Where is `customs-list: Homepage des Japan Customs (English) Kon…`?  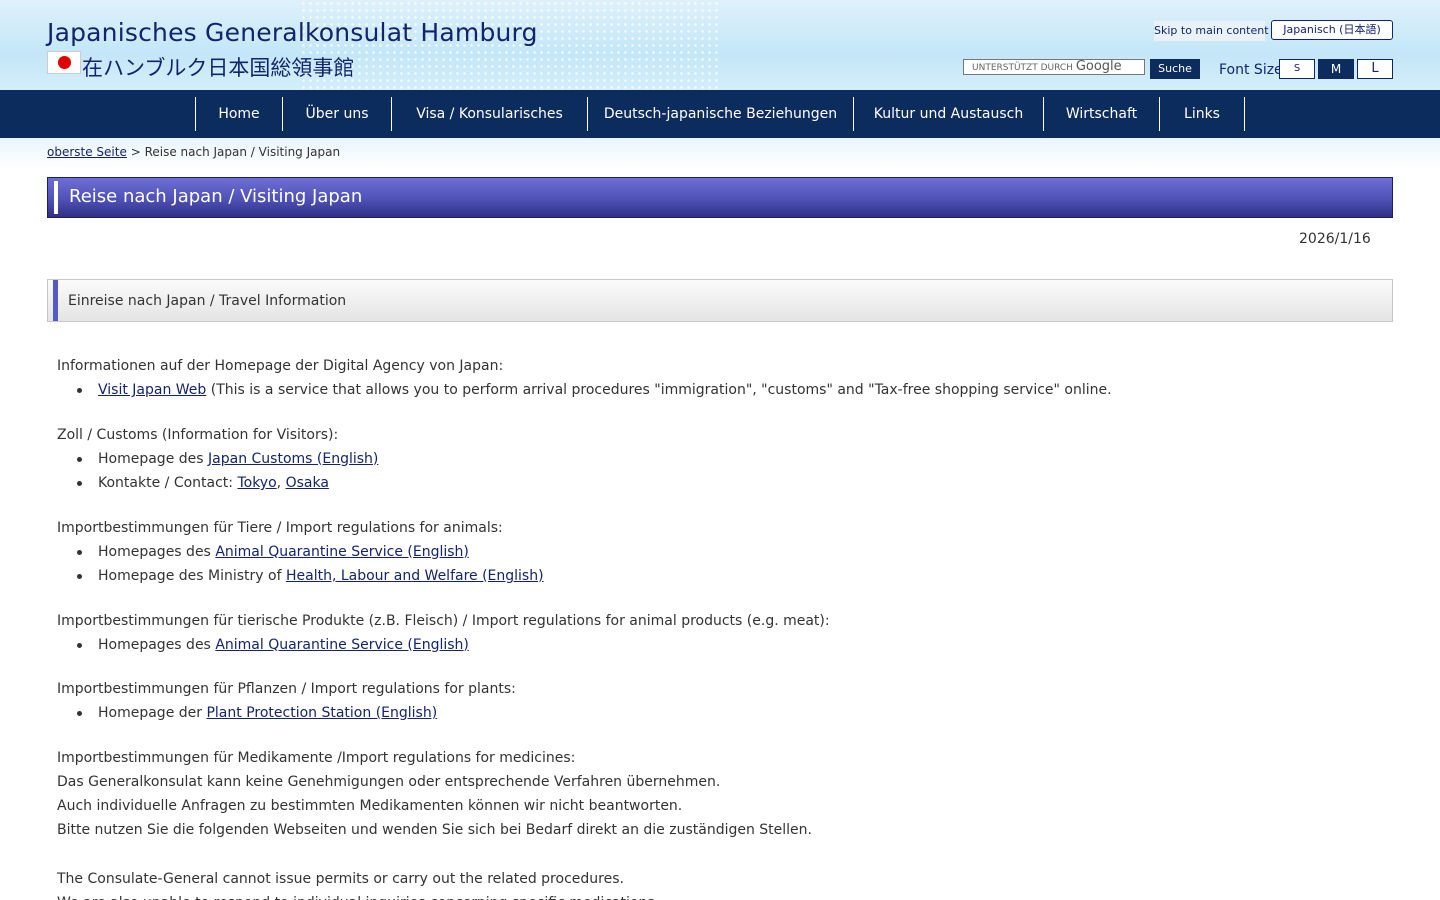 customs-list: Homepage des Japan Customs (English) Kon… is located at coordinates (717, 471).